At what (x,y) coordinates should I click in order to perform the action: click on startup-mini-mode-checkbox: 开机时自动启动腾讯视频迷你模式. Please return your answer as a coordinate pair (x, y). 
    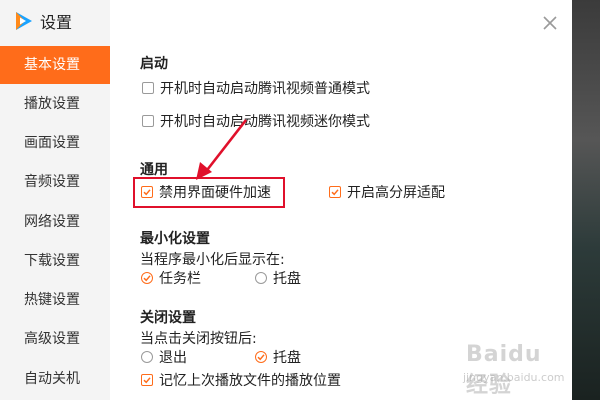
    Looking at the image, I should click on (256, 121).